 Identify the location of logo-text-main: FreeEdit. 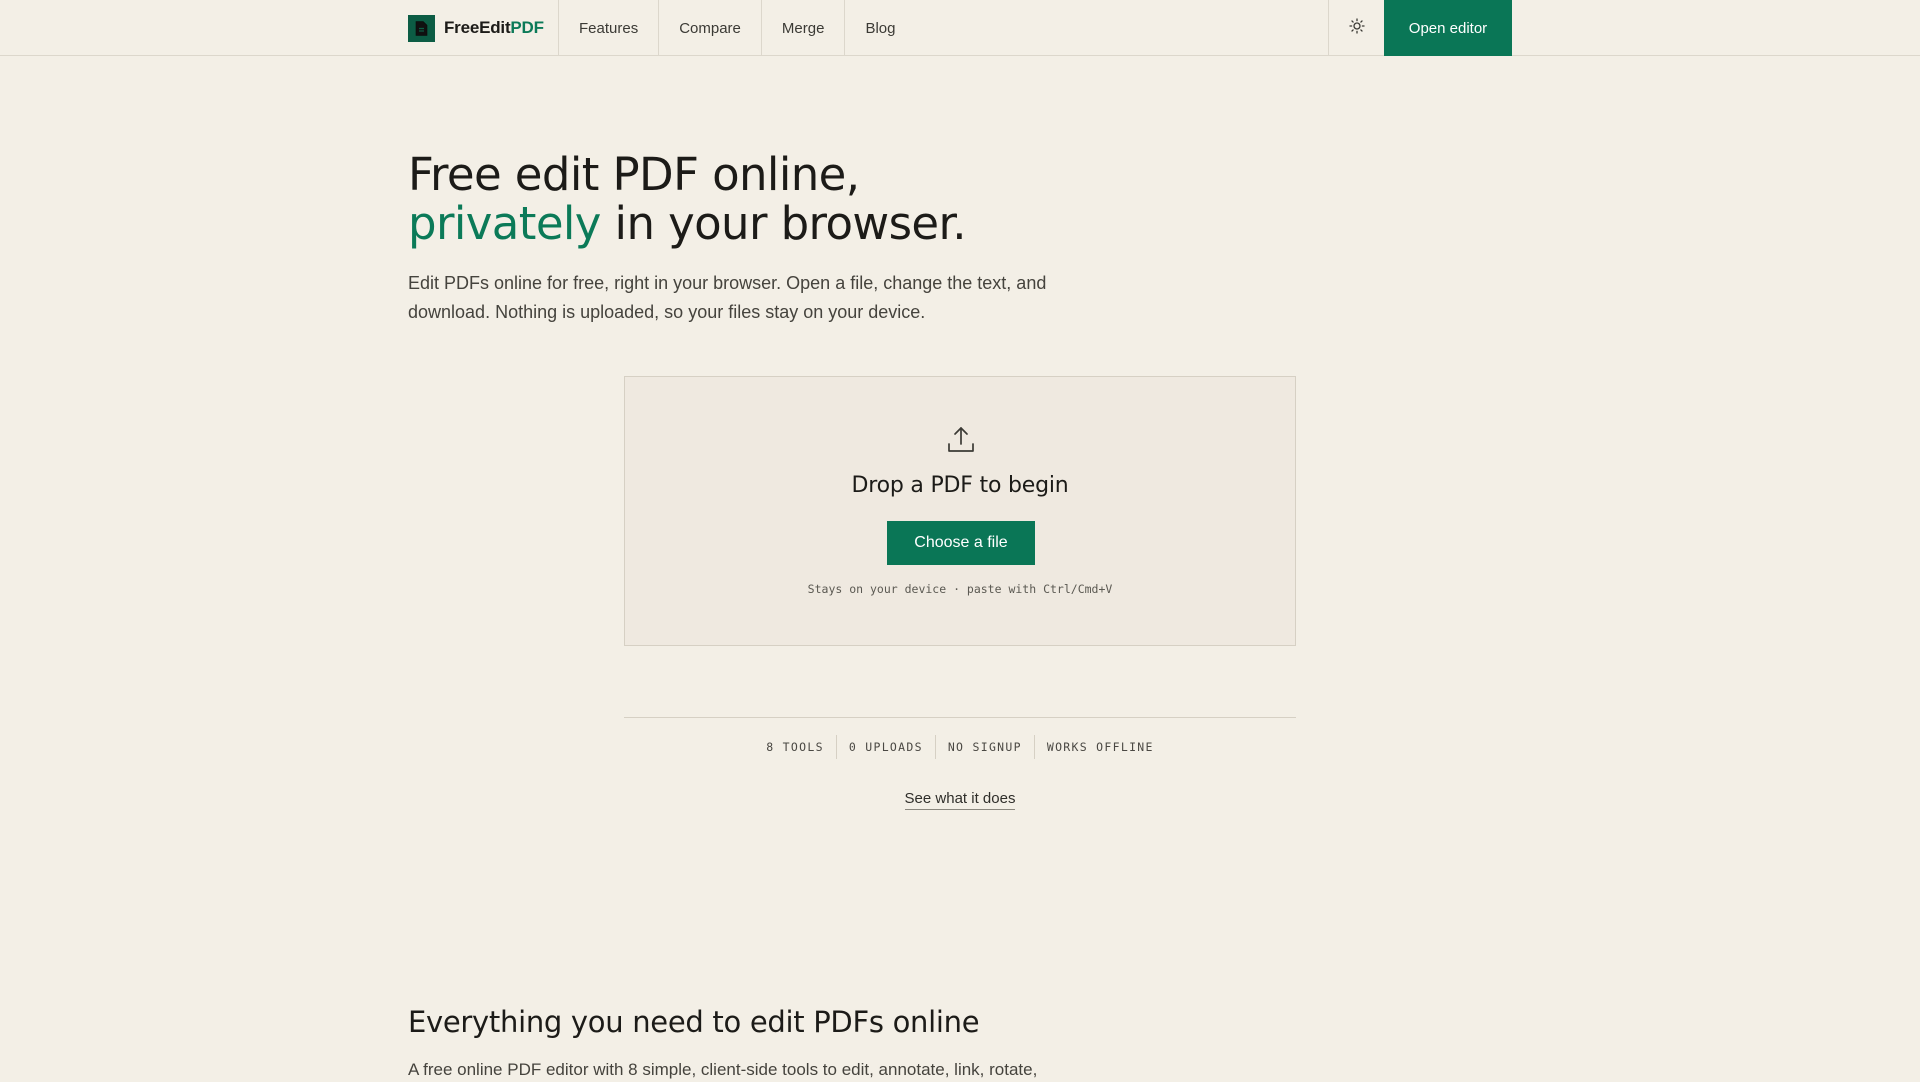
(477, 27).